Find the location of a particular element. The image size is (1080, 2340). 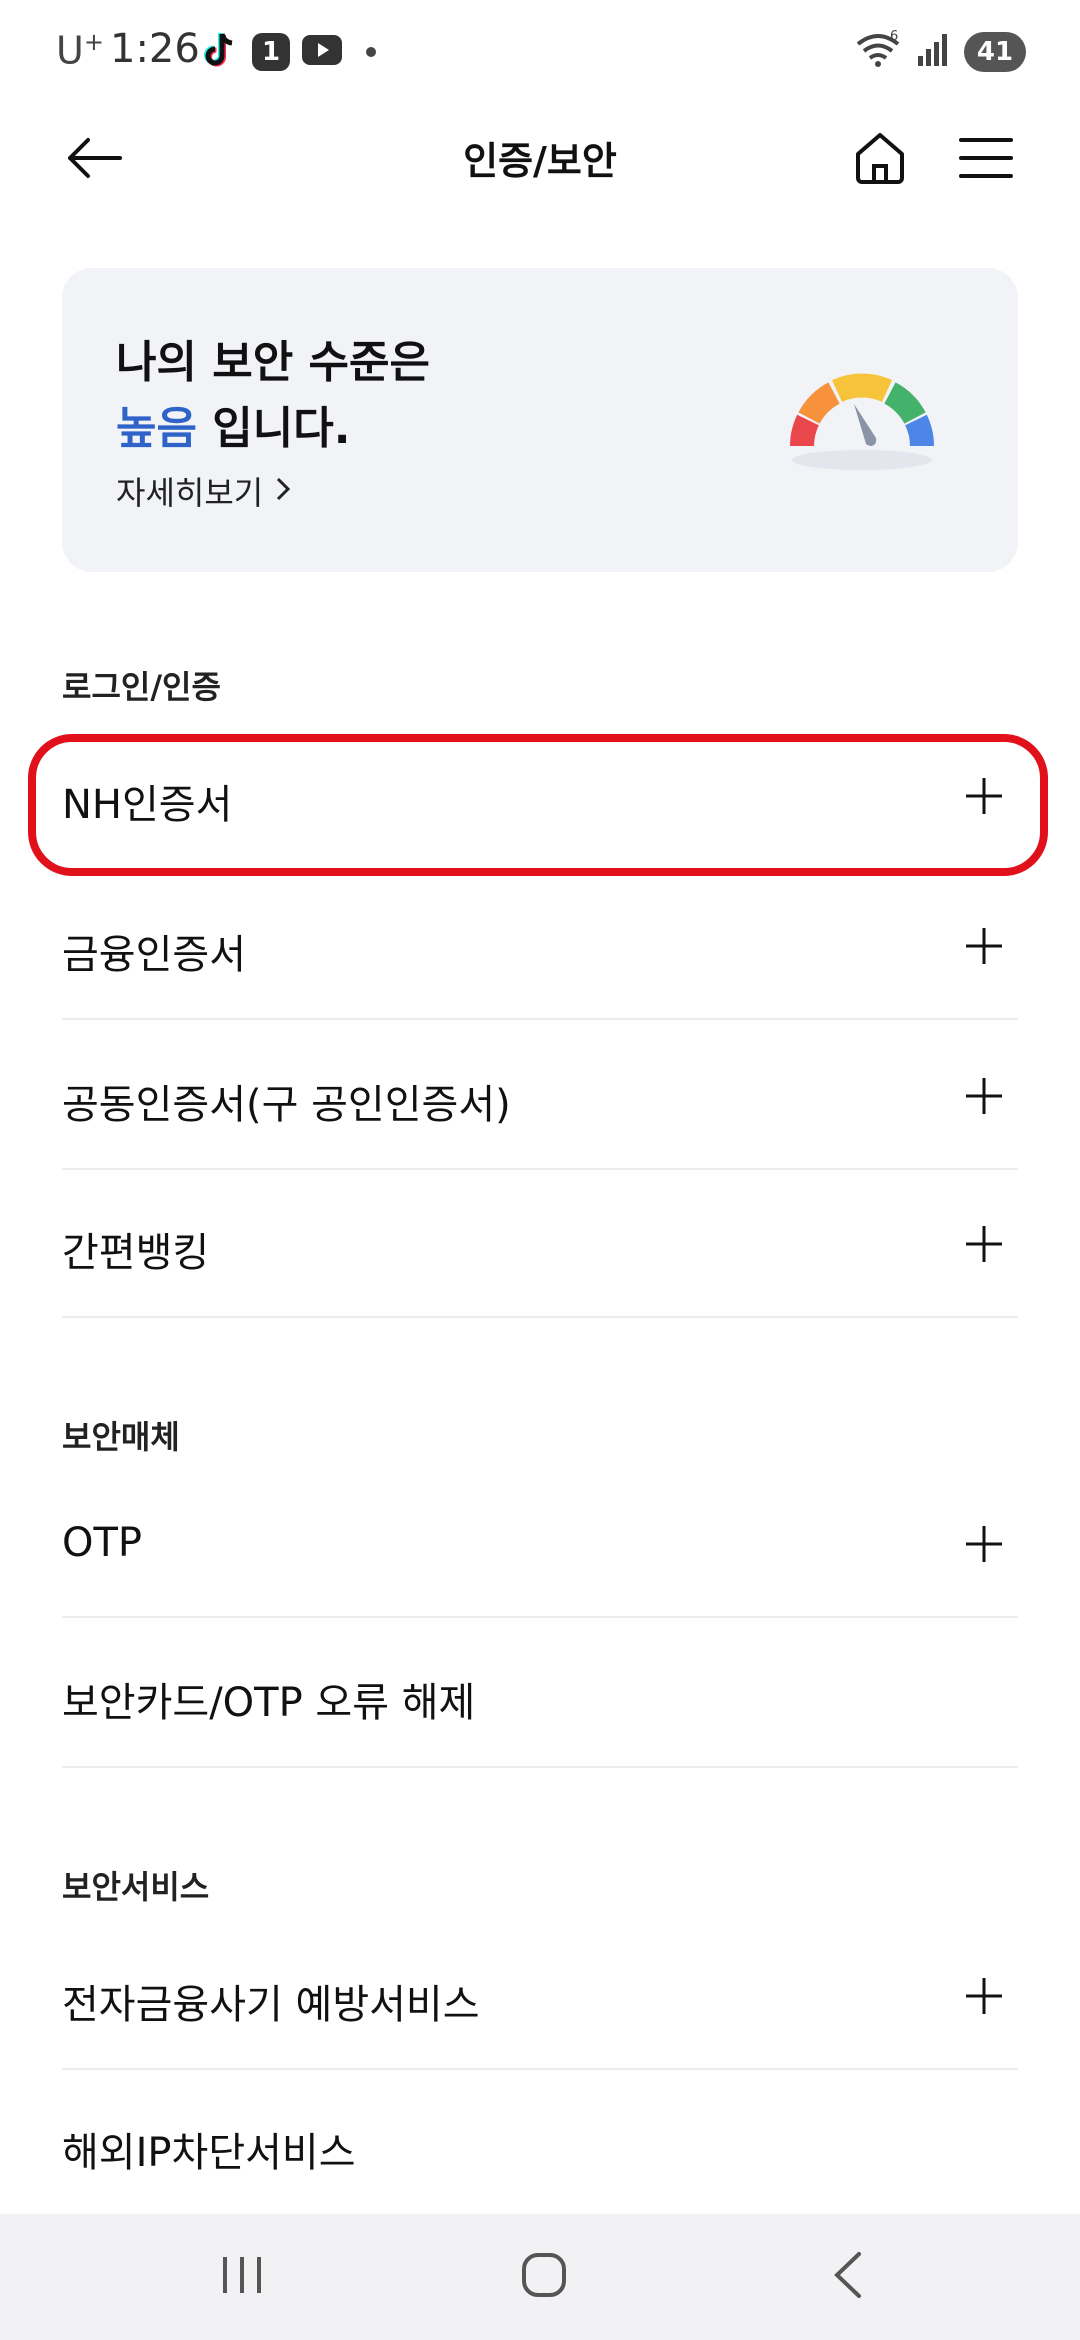

detail-link: 자세히보기 is located at coordinates (203, 491).